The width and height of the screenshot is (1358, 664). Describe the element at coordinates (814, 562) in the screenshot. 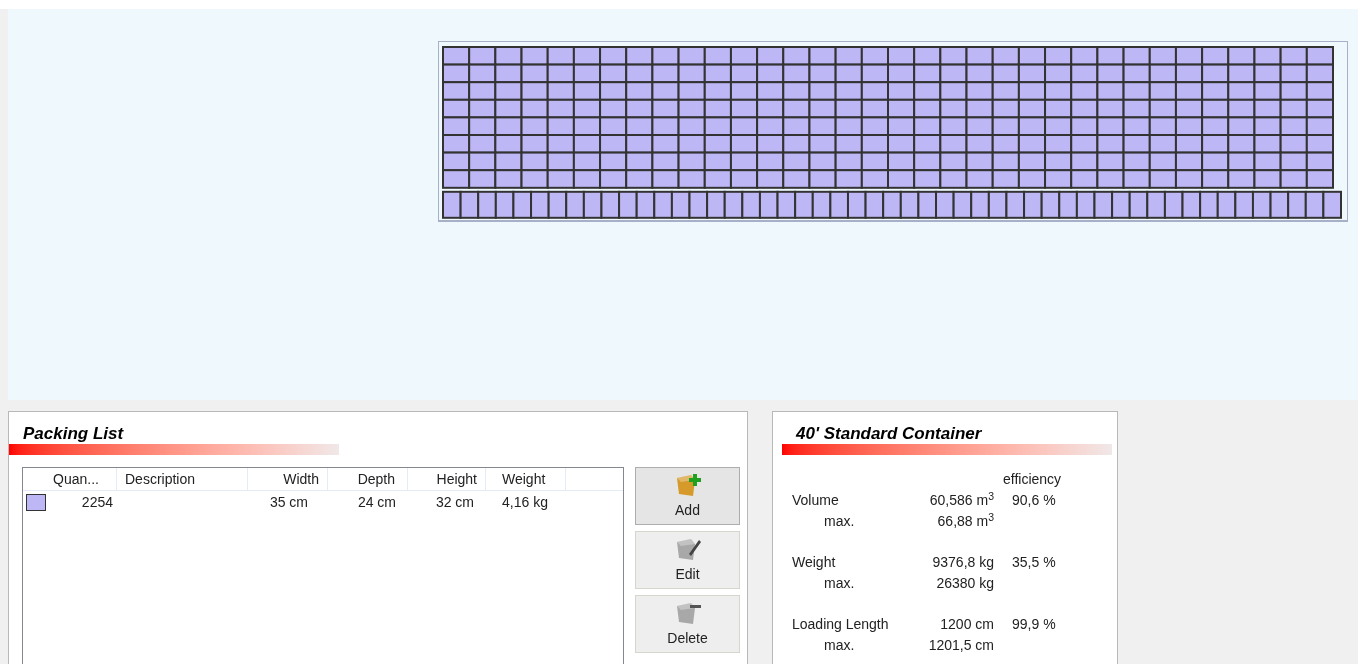

I see `metric-label: Weight` at that location.